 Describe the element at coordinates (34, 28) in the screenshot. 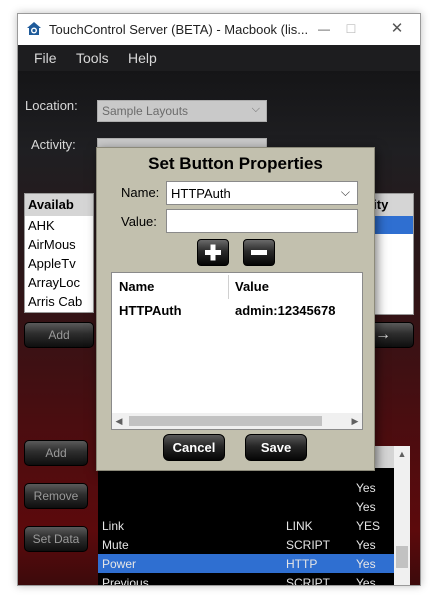

I see `app-icon` at that location.